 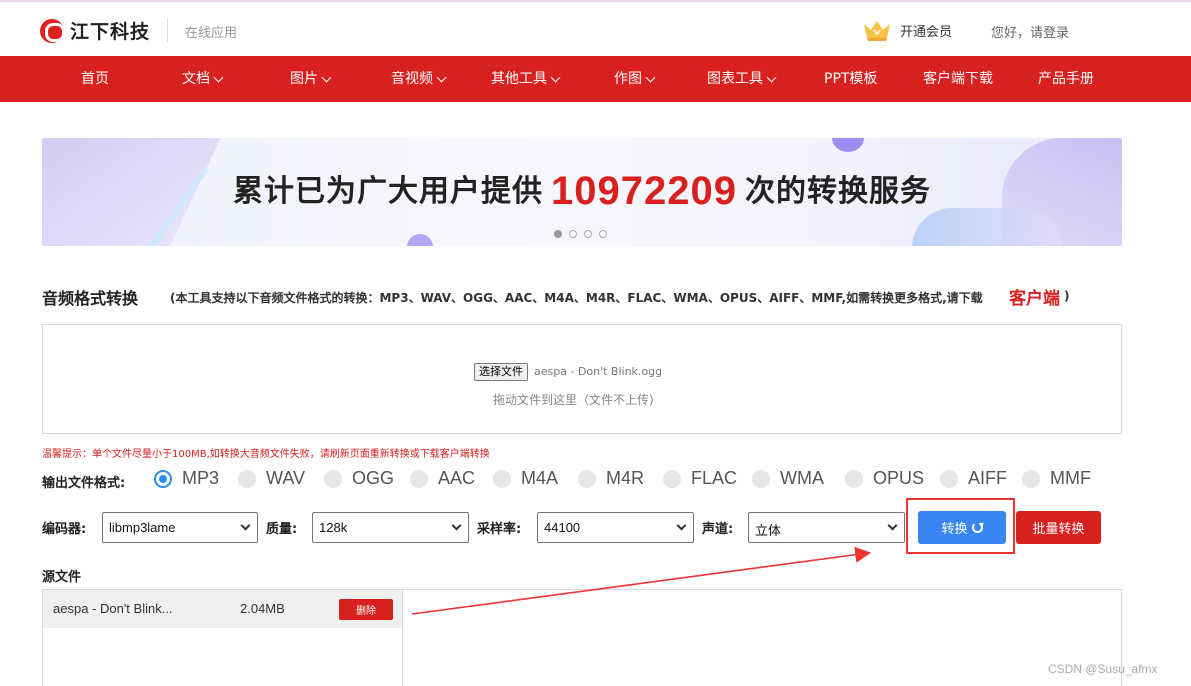 What do you see at coordinates (573, 400) in the screenshot?
I see `drop-hint: 拖动文件到这里（文件不上传)` at bounding box center [573, 400].